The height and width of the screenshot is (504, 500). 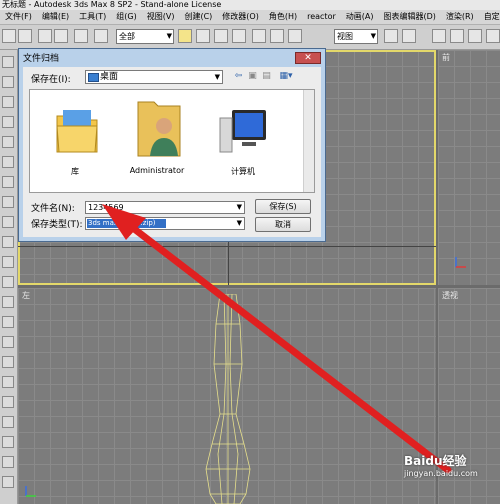 What do you see at coordinates (277, 36) in the screenshot?
I see `rotate-icon` at bounding box center [277, 36].